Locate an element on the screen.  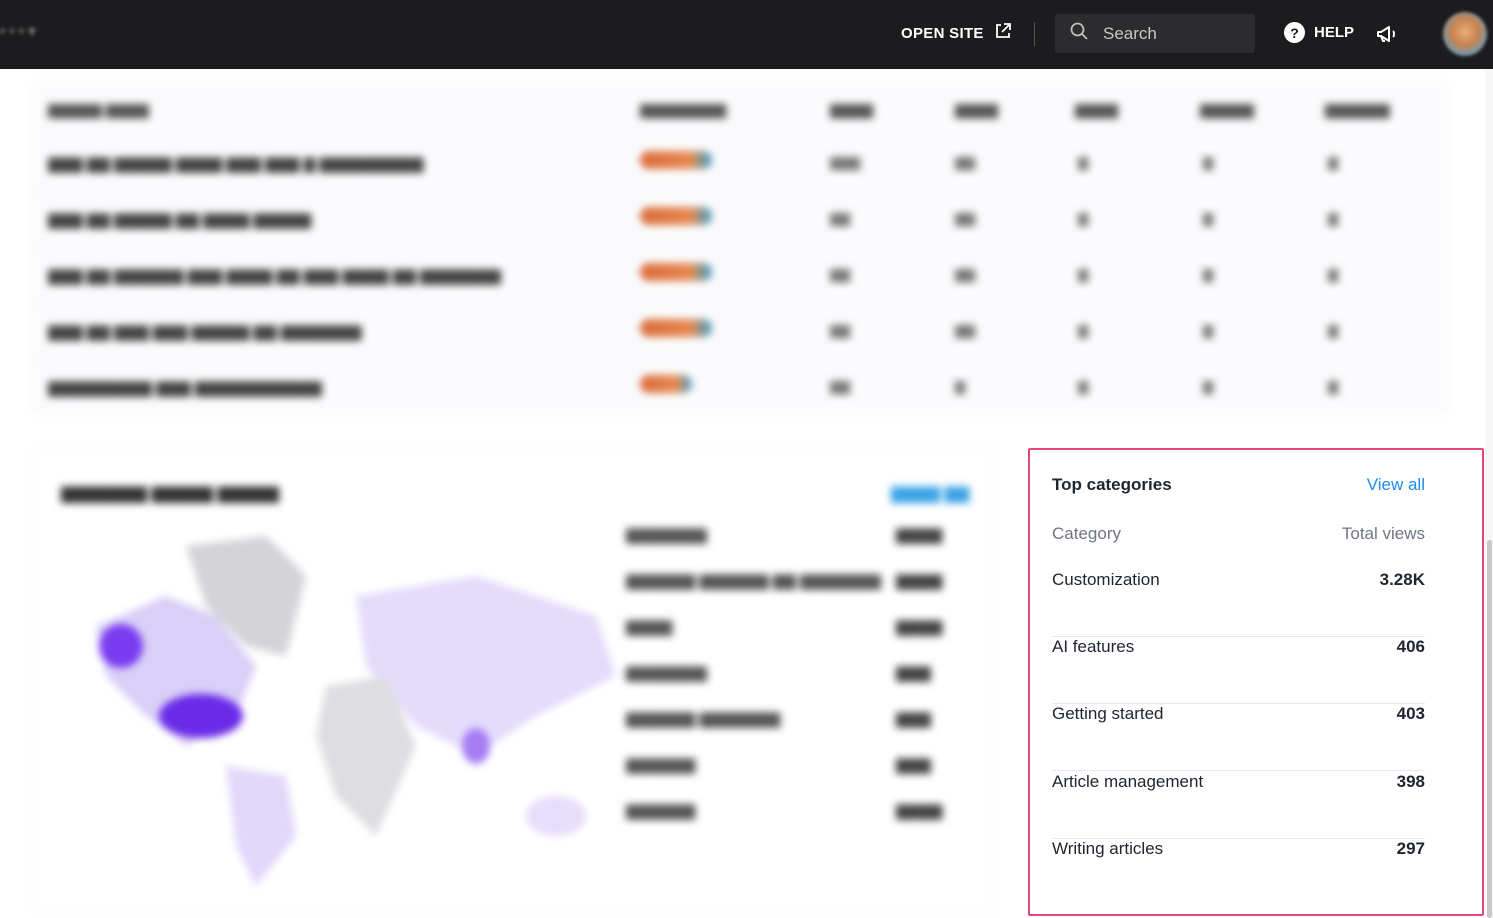
help-button: ? HELP is located at coordinates (1319, 32).